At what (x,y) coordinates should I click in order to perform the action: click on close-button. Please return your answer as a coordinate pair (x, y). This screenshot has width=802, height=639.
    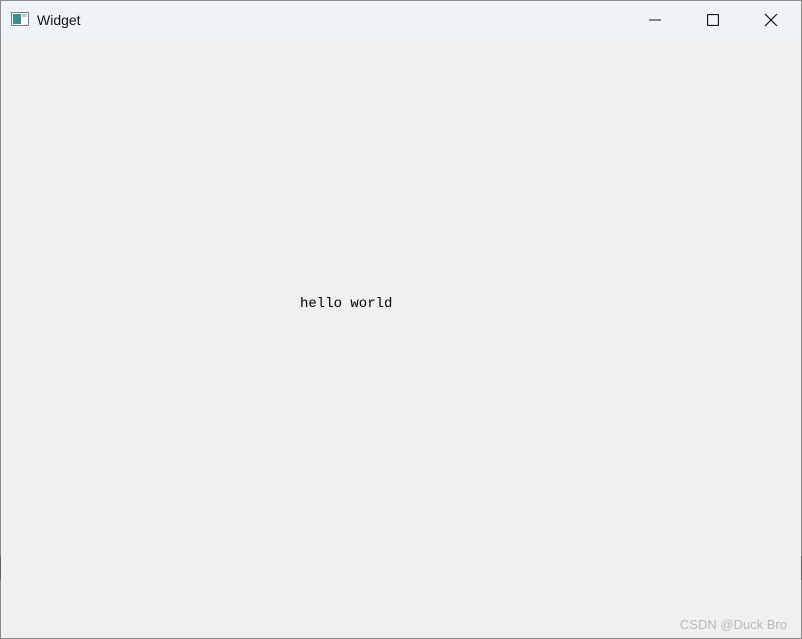
    Looking at the image, I should click on (771, 19).